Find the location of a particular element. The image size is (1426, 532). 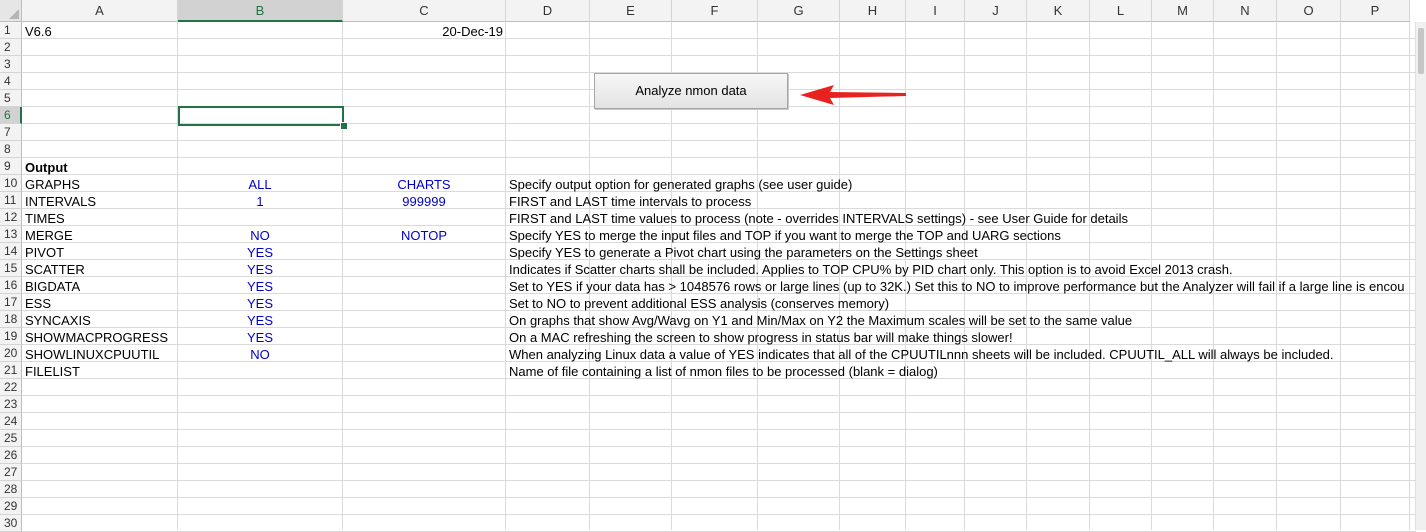

column-header-n: N is located at coordinates (1245, 11).